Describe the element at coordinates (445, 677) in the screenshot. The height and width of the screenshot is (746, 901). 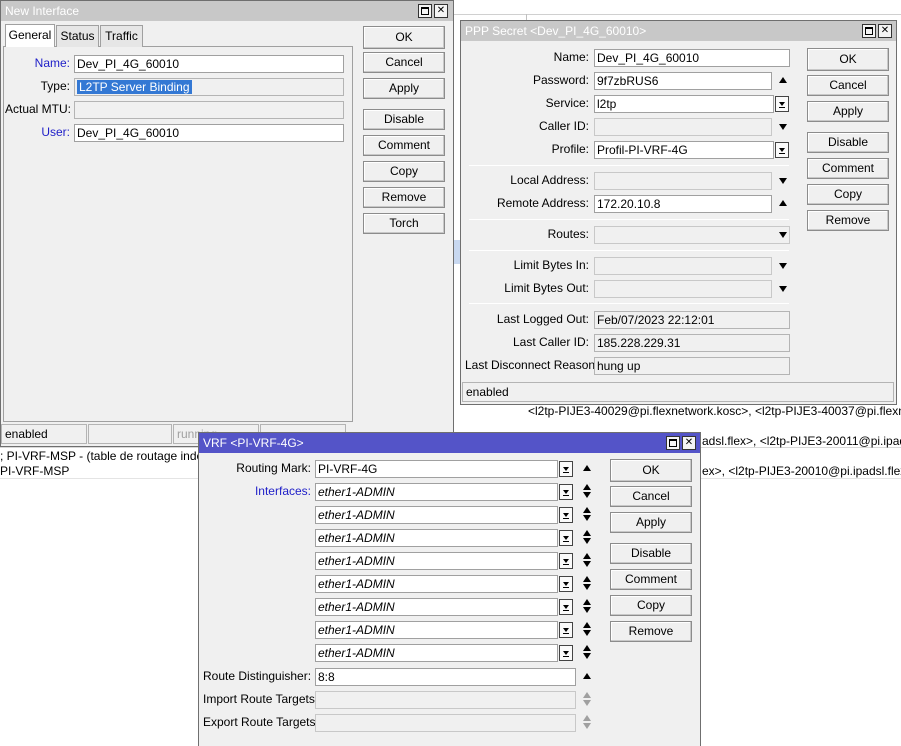
I see `route-distinguisher-field: 8:8` at that location.